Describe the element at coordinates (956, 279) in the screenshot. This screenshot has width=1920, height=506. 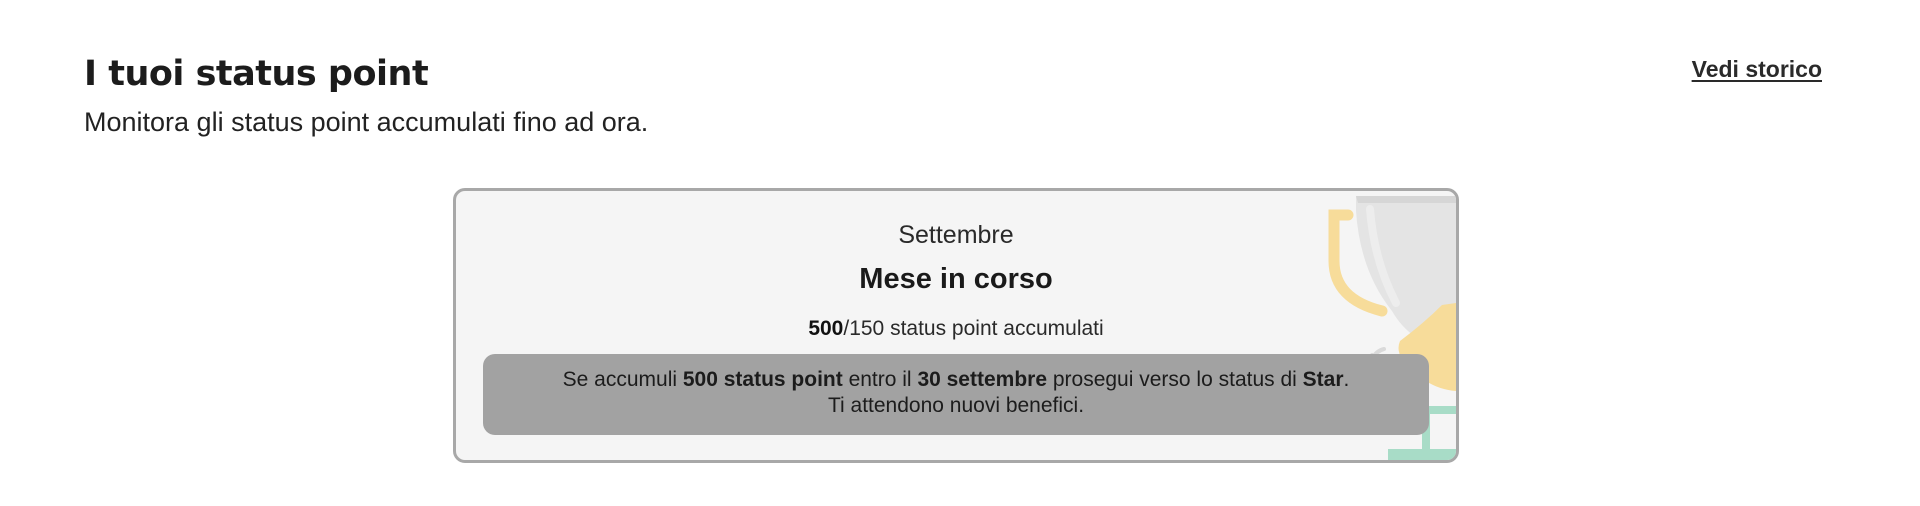
I see `period-label: Mese in corso` at that location.